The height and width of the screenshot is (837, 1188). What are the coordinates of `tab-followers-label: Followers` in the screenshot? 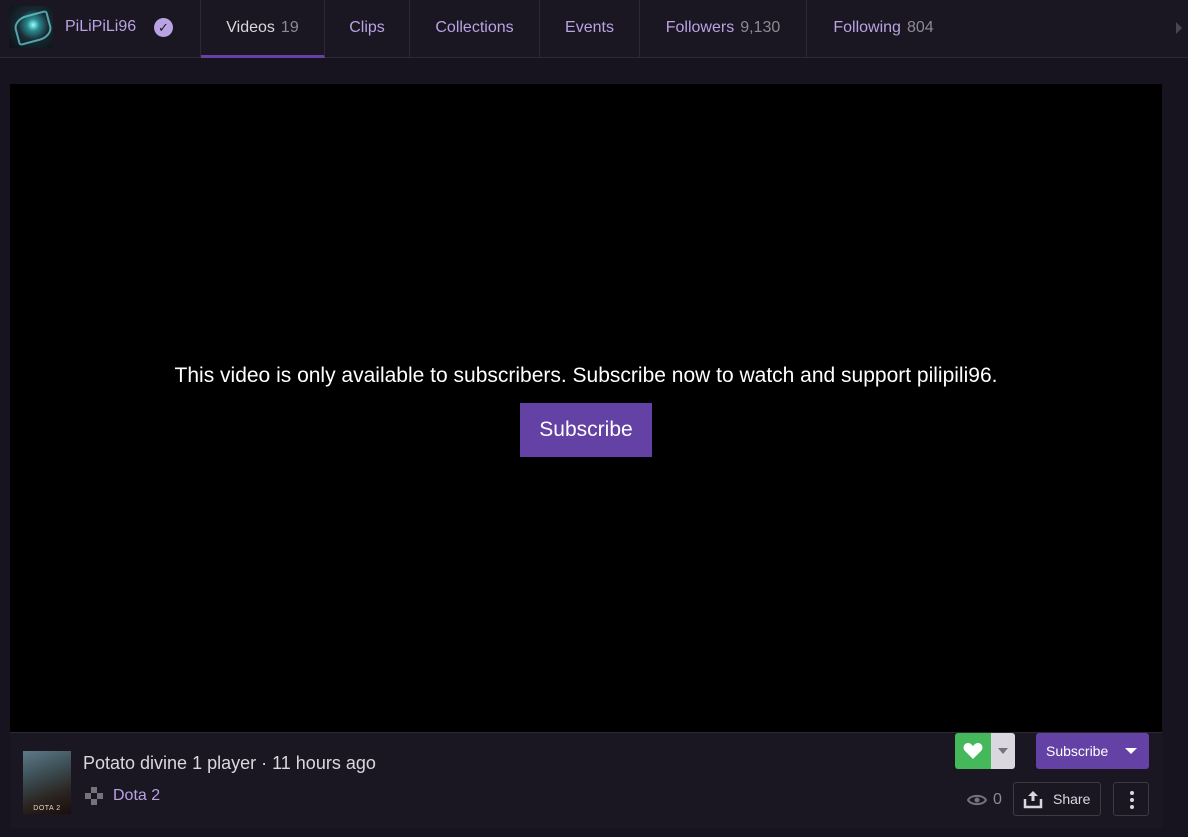 It's located at (700, 27).